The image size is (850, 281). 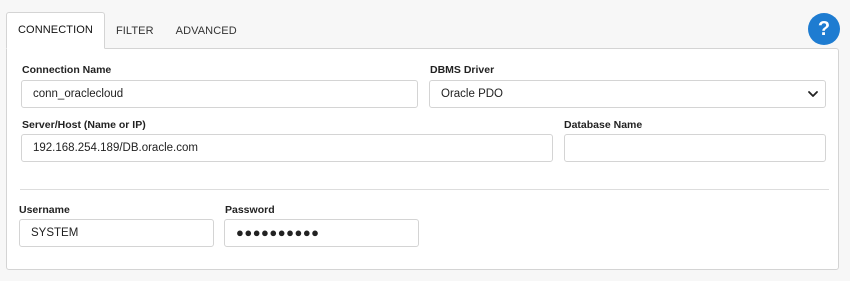 What do you see at coordinates (462, 70) in the screenshot?
I see `dbms-driver-label: DBMS Driver` at bounding box center [462, 70].